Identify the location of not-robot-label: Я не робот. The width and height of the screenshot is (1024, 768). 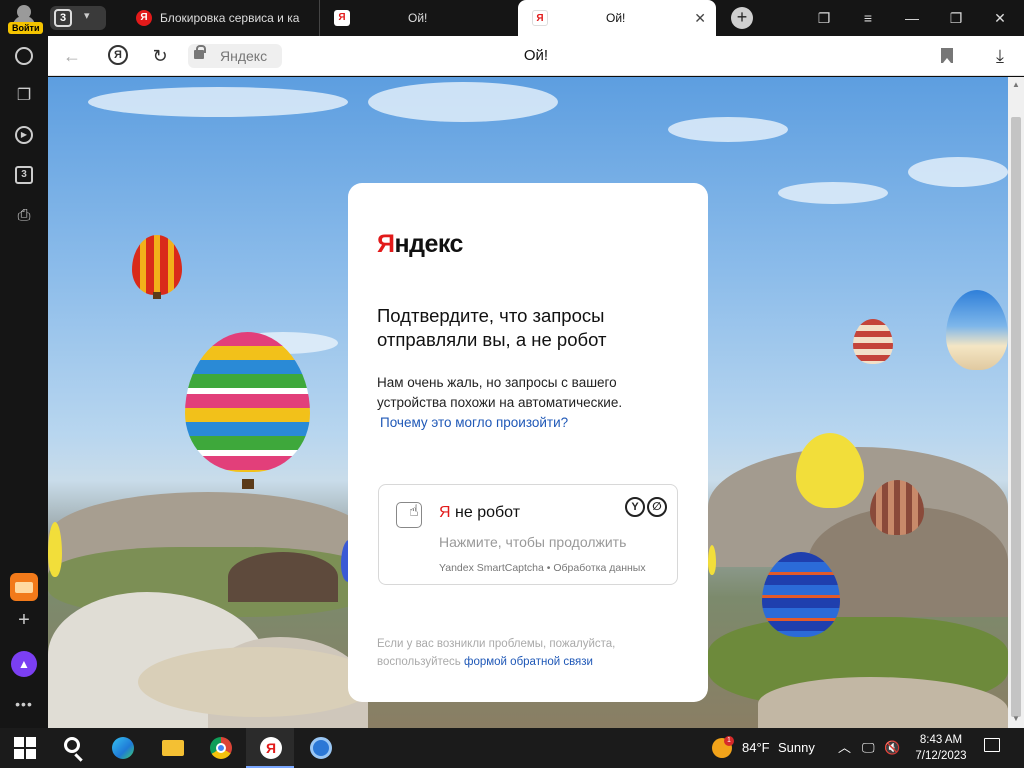
(479, 513).